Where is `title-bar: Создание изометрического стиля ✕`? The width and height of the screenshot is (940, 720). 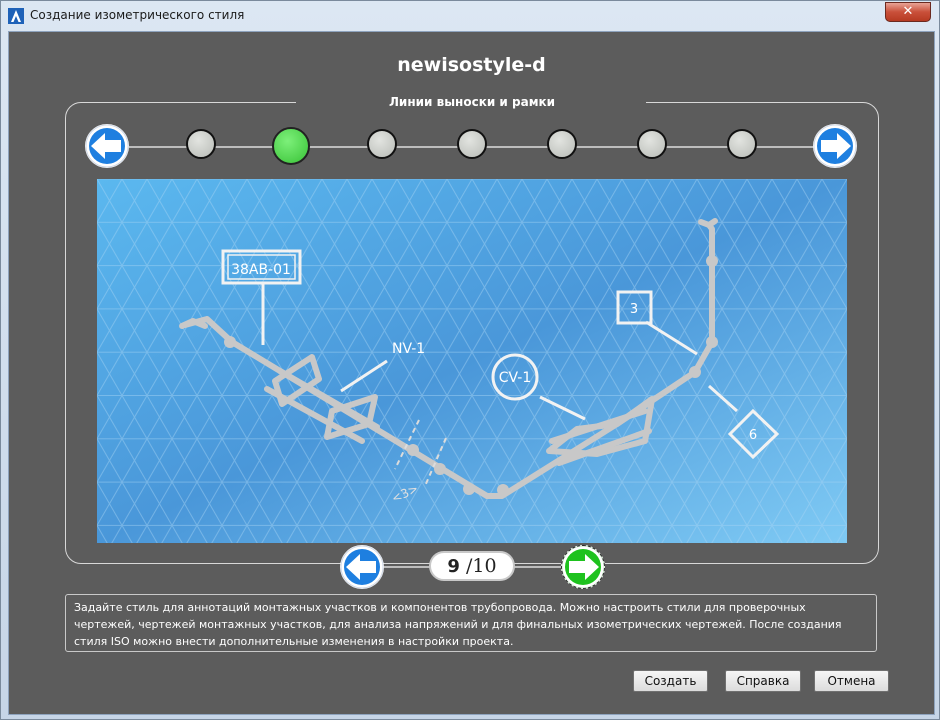
title-bar: Создание изометрического стиля ✕ is located at coordinates (470, 16).